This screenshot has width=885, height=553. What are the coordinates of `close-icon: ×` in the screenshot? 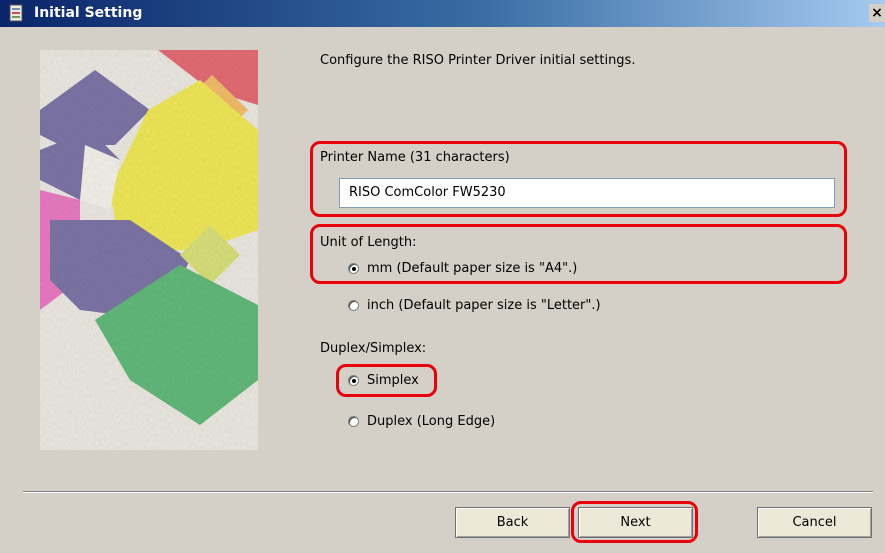 It's located at (877, 13).